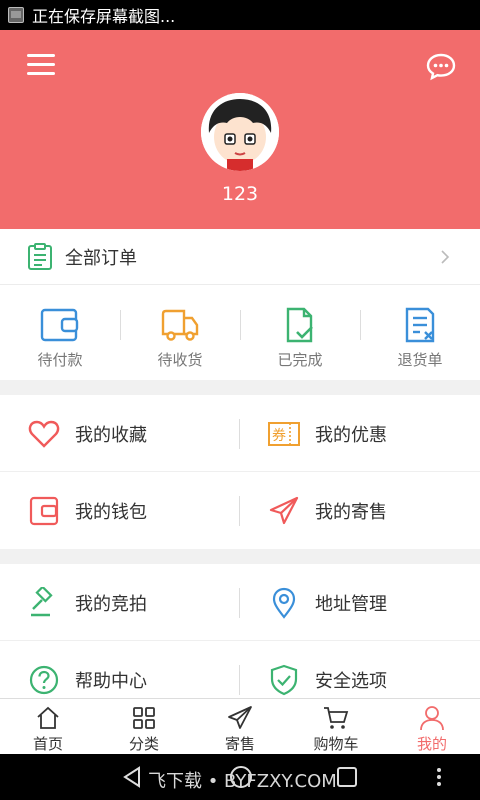 This screenshot has width=480, height=800. What do you see at coordinates (441, 66) in the screenshot?
I see `message-bubble-icon` at bounding box center [441, 66].